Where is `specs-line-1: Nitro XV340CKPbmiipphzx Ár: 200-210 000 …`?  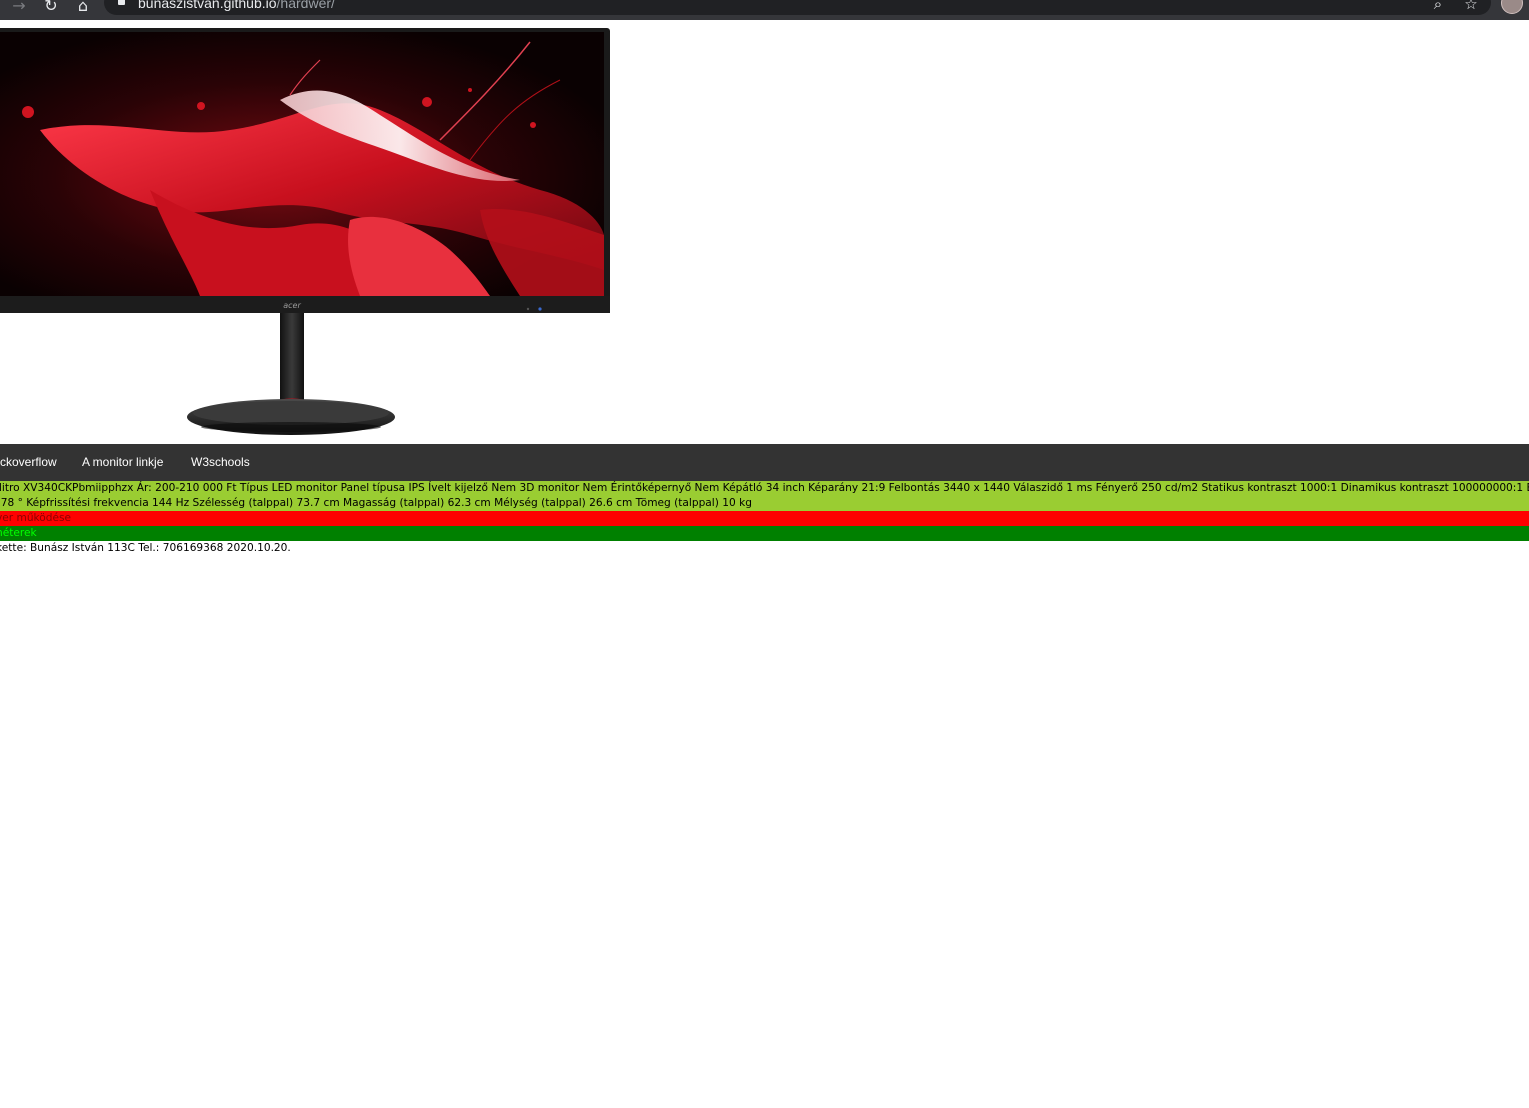
specs-line-1: Nitro XV340CKPbmiipphzx Ár: 200-210 000 … is located at coordinates (764, 488).